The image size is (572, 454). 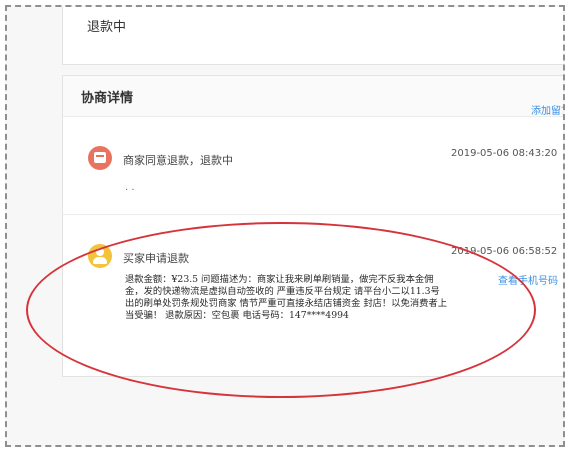 What do you see at coordinates (547, 109) in the screenshot?
I see `add-message-link: 添加留言` at bounding box center [547, 109].